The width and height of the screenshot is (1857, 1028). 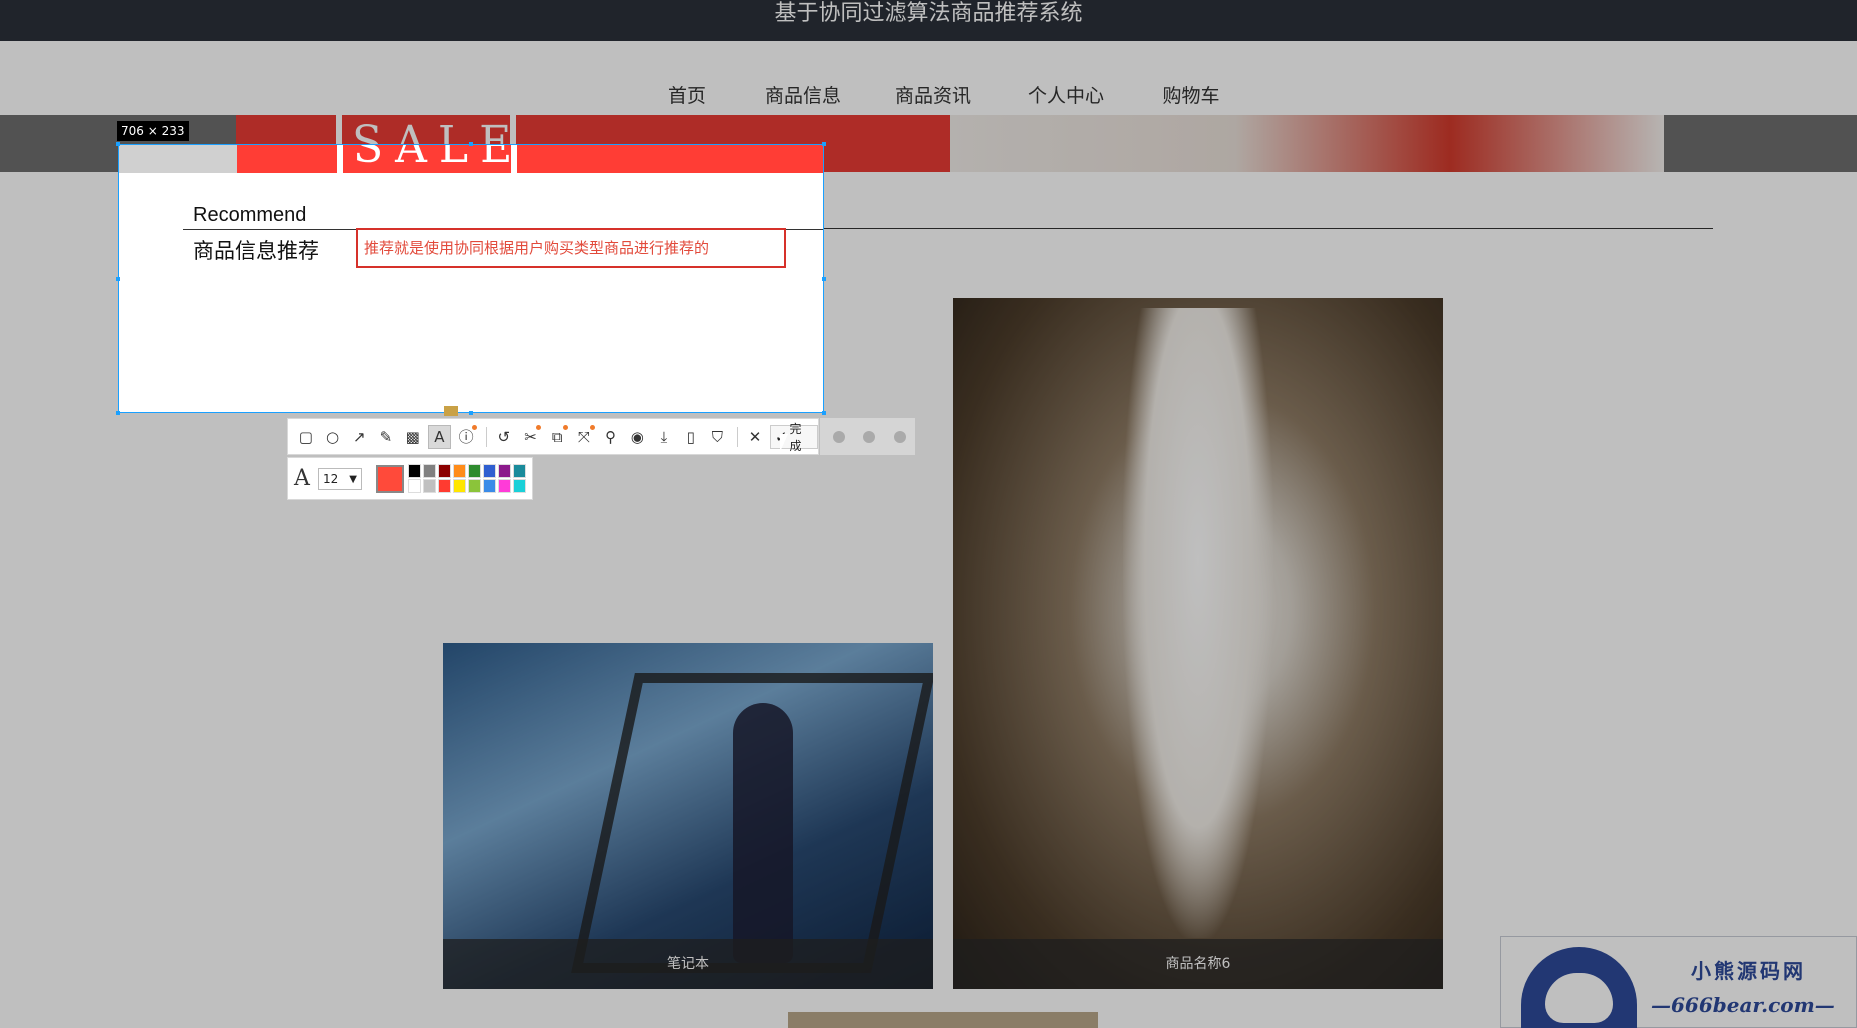 What do you see at coordinates (530, 159) in the screenshot?
I see `selection-banner-red` at bounding box center [530, 159].